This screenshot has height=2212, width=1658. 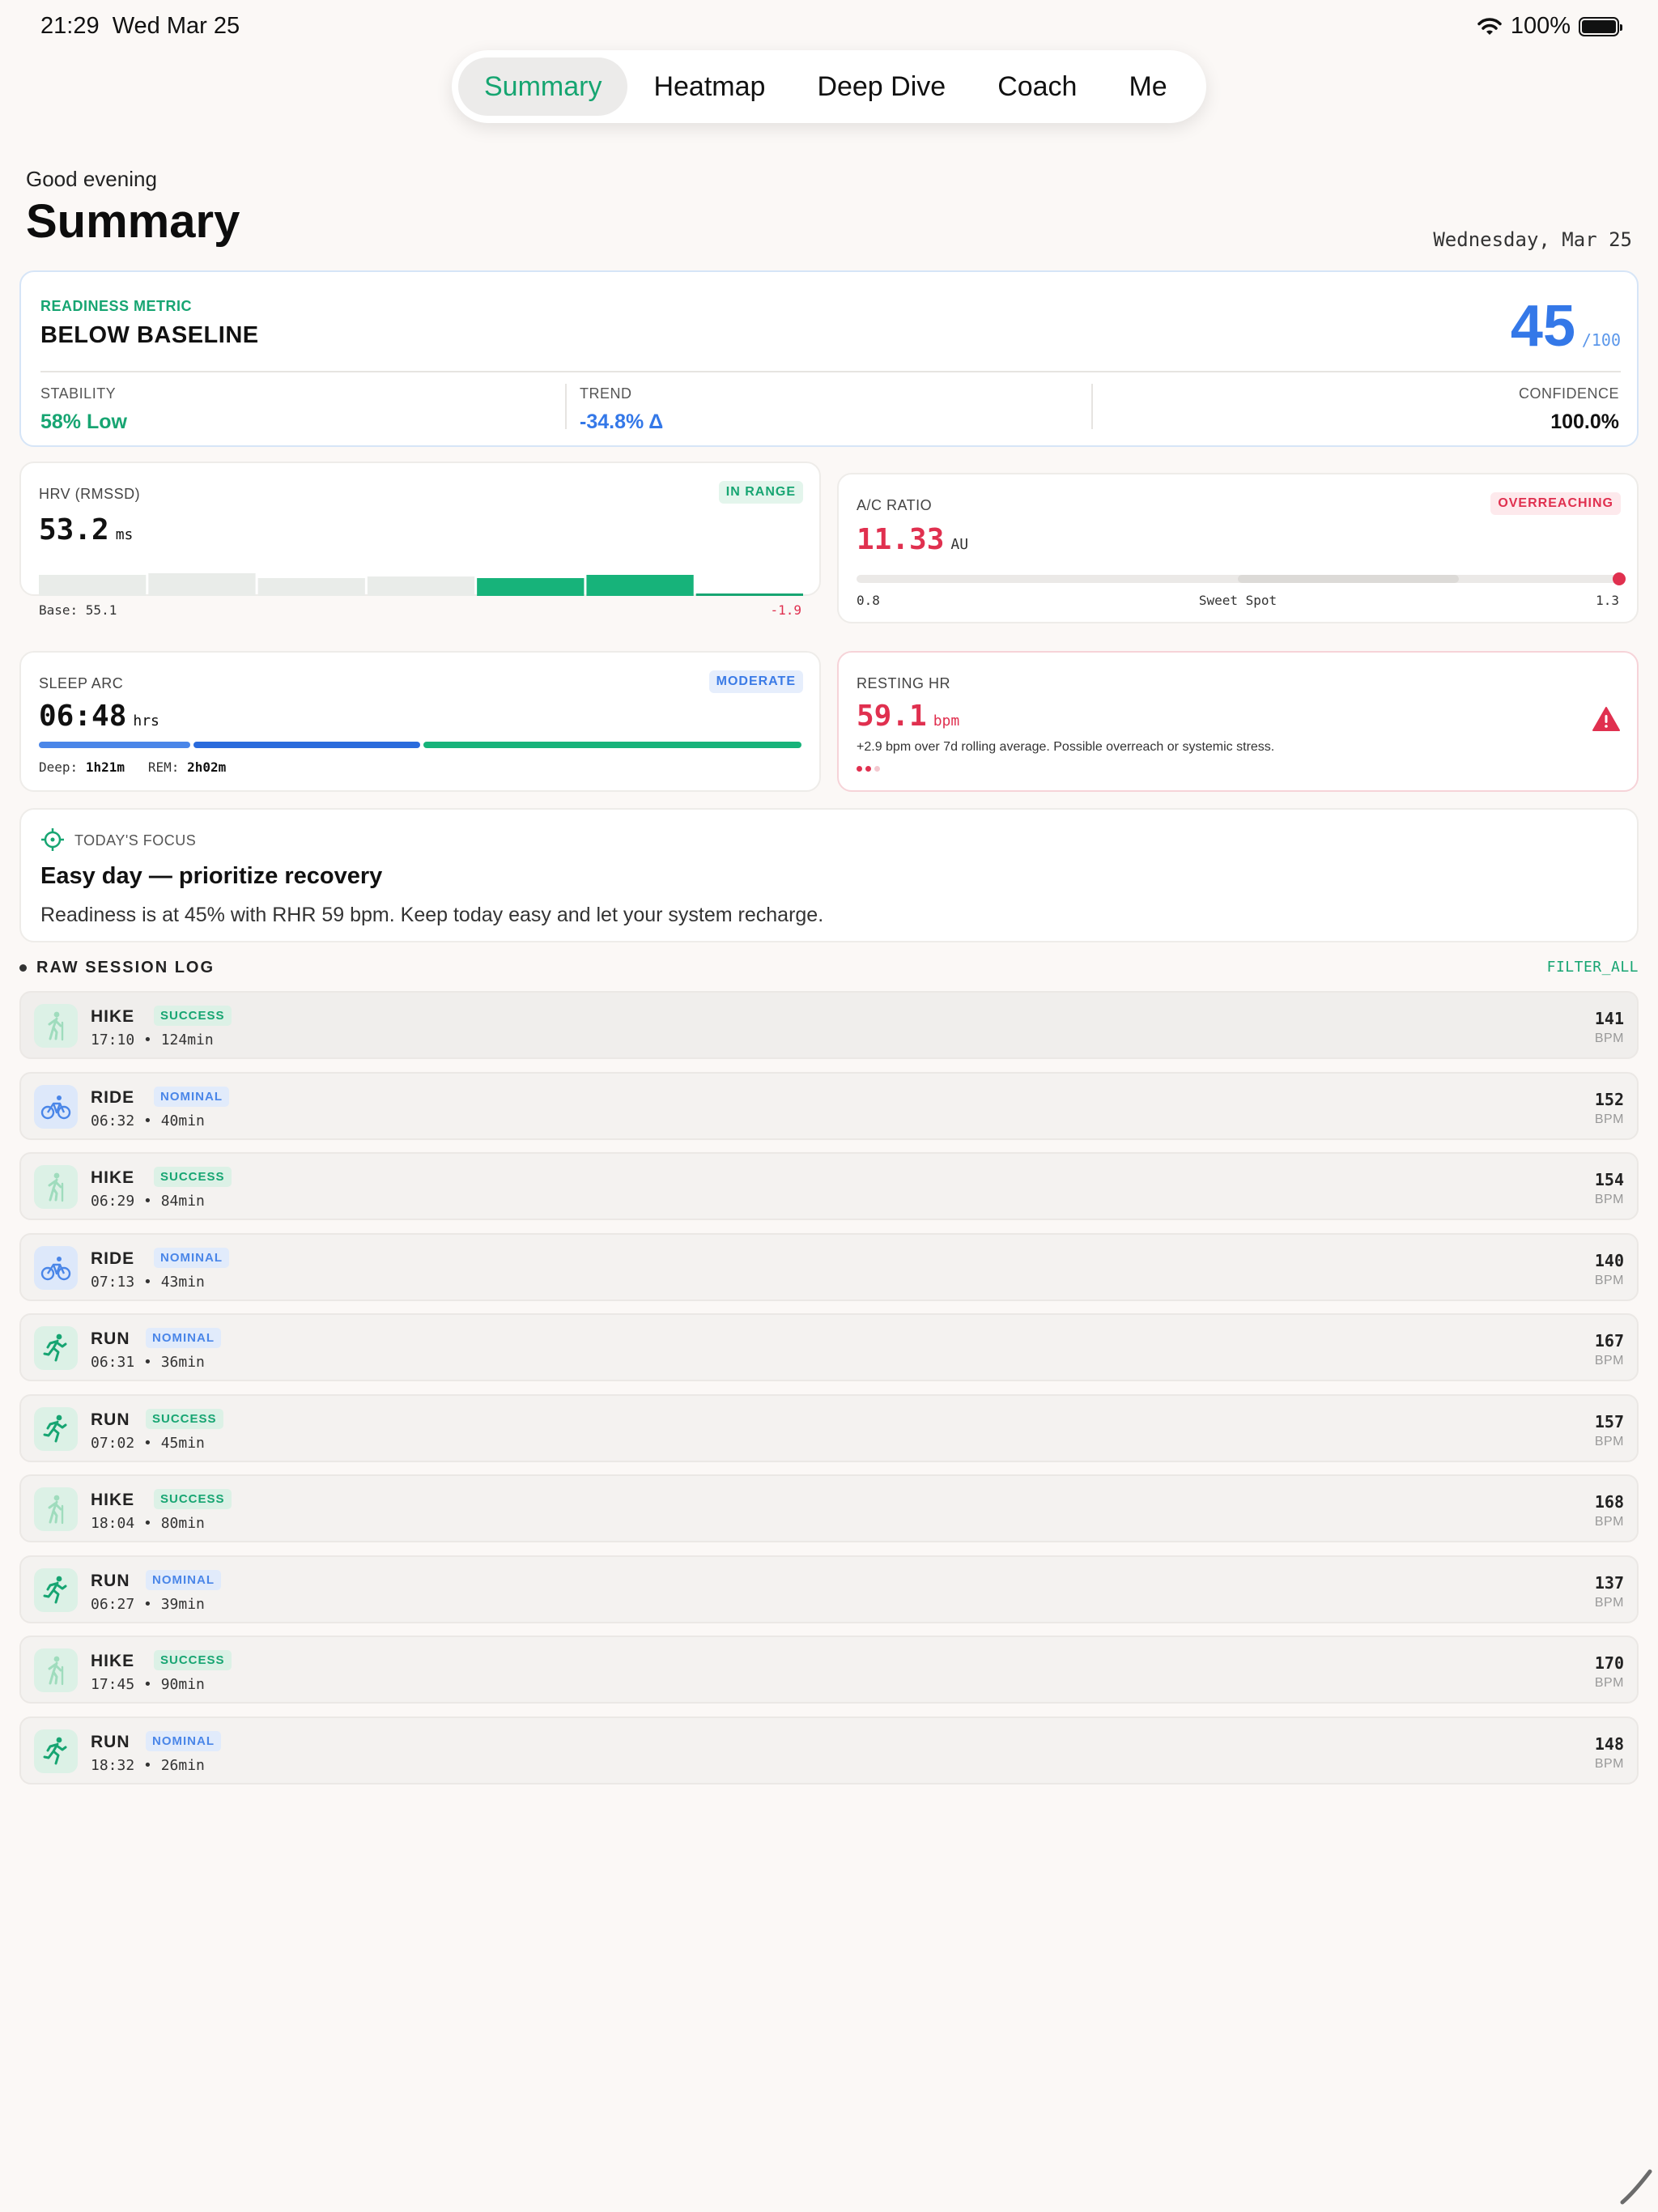 I want to click on acr-scale-min: 0.8, so click(x=868, y=601).